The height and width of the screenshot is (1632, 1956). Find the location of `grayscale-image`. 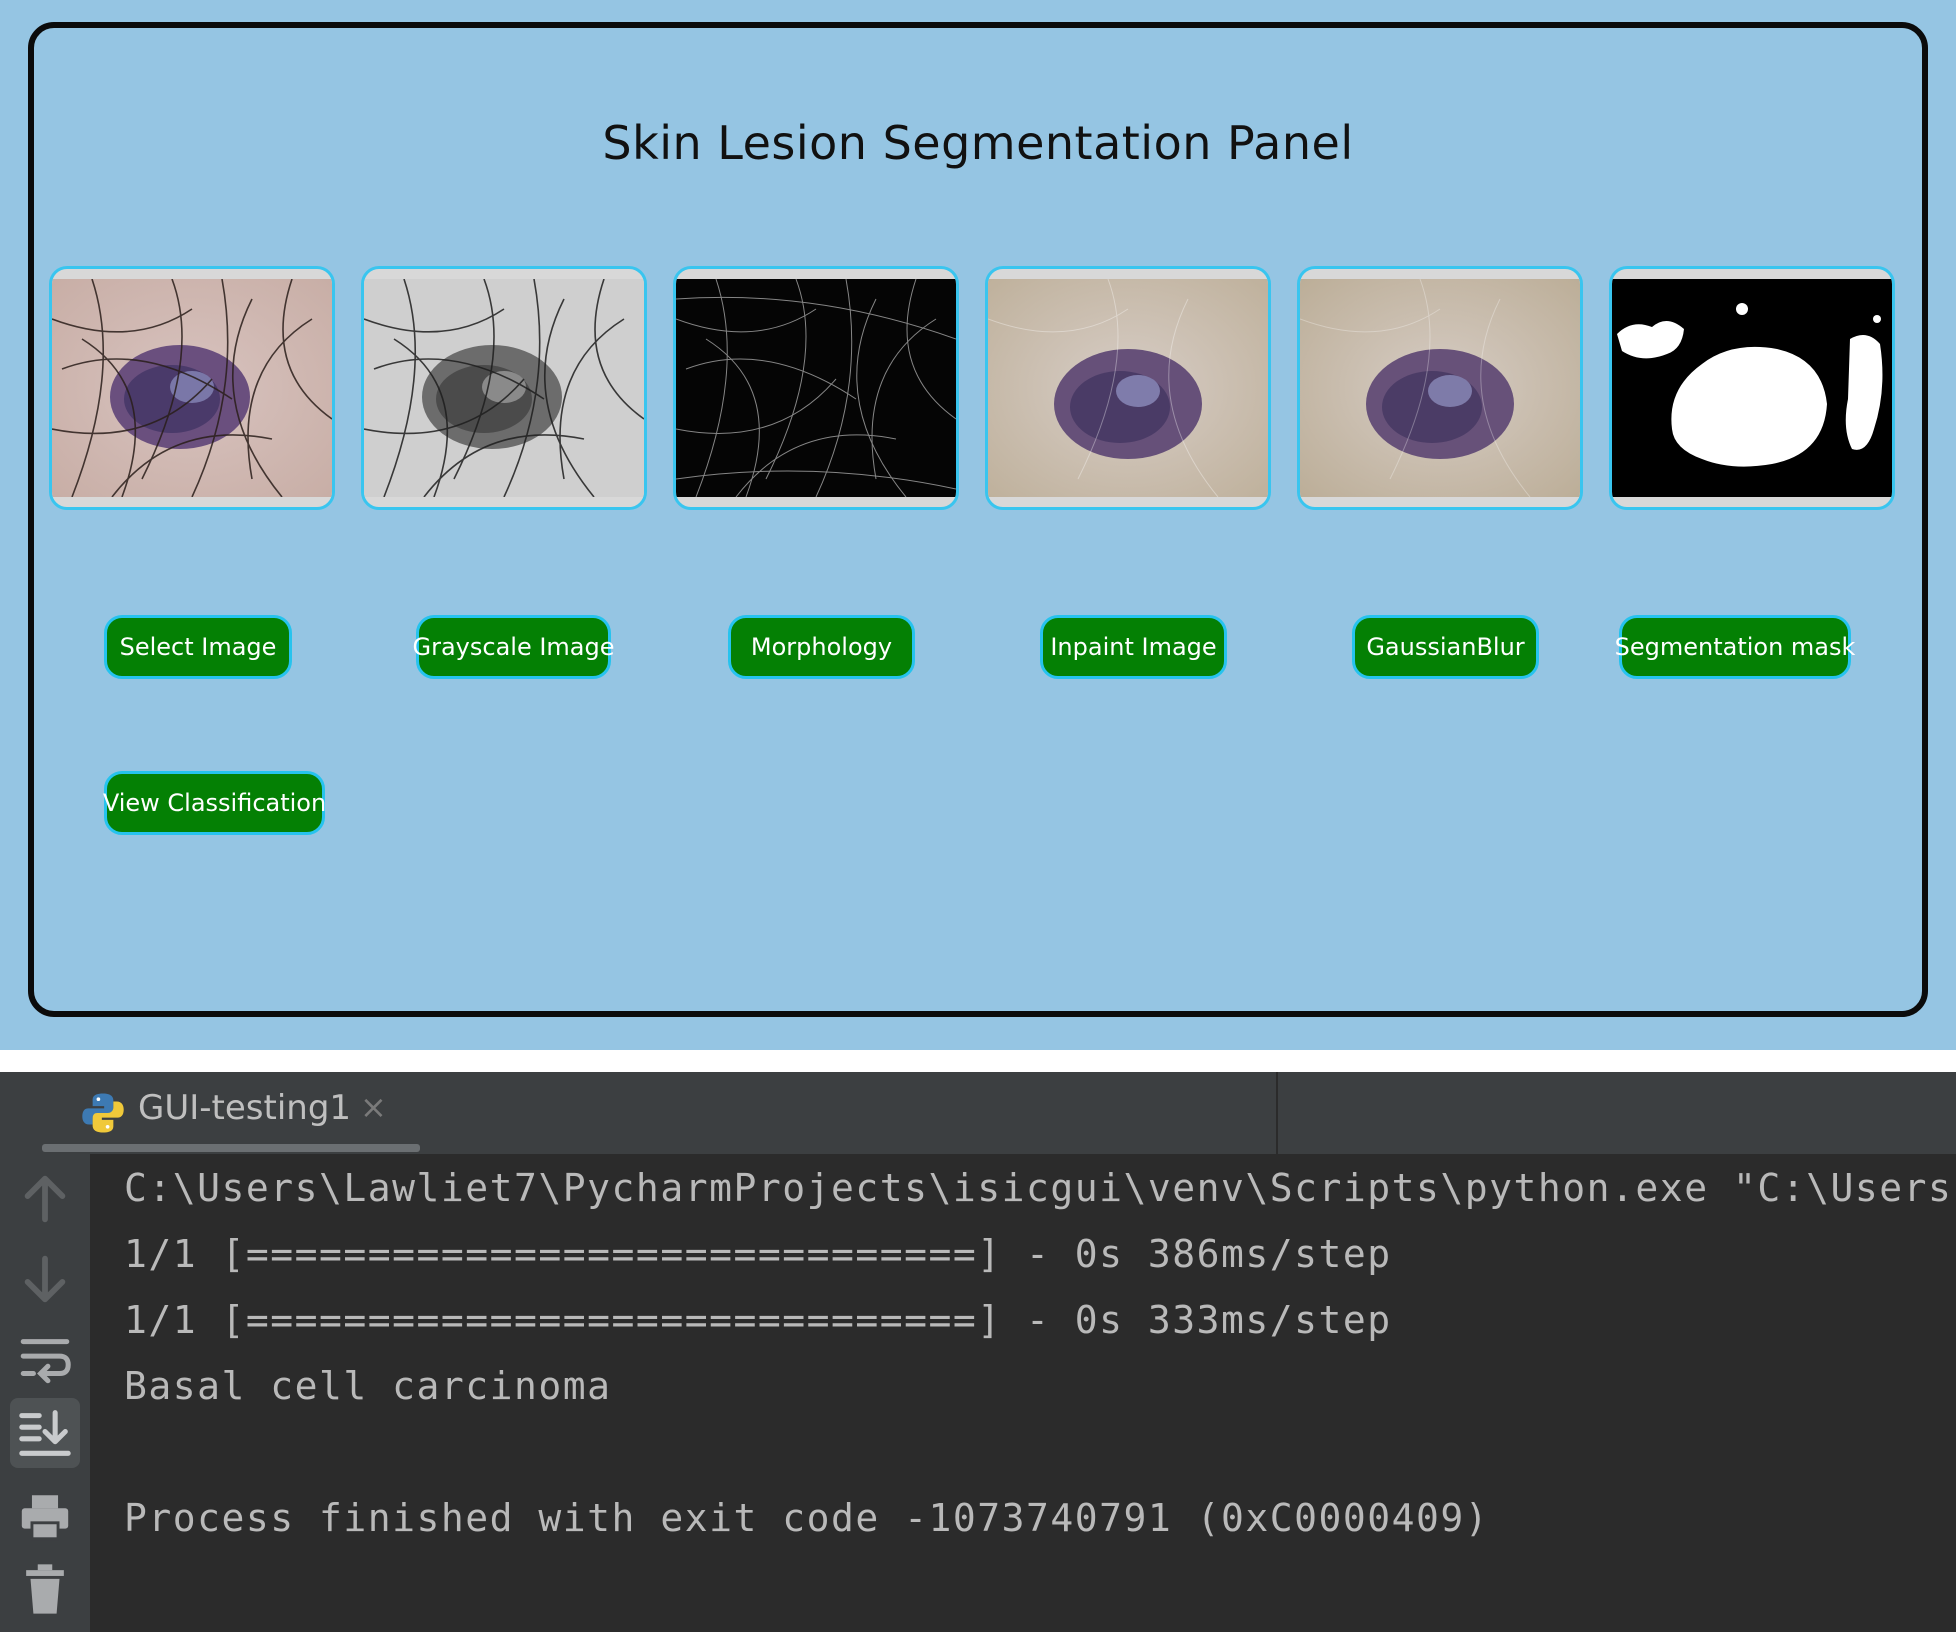

grayscale-image is located at coordinates (504, 388).